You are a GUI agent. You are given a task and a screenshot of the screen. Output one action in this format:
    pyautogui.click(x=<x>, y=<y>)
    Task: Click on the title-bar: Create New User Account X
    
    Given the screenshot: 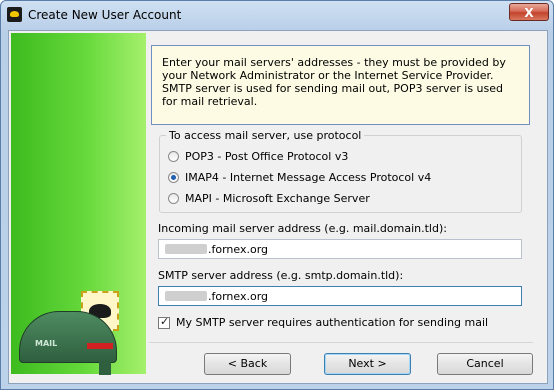 What is the action you would take?
    pyautogui.click(x=278, y=15)
    